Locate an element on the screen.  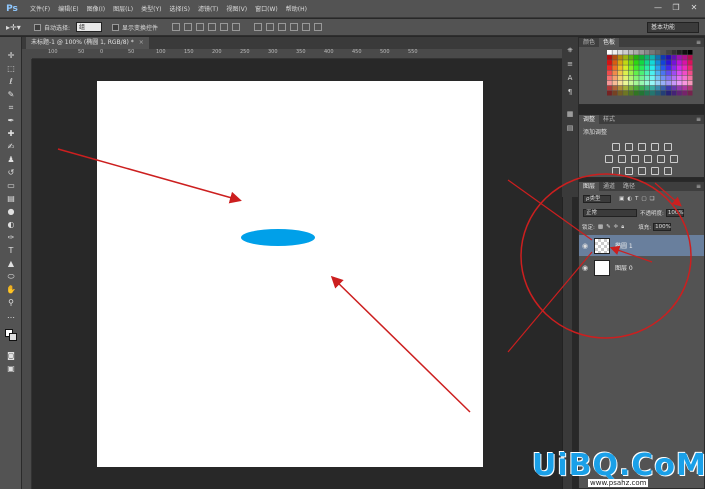
align-top-icon is located at coordinates (176, 27).